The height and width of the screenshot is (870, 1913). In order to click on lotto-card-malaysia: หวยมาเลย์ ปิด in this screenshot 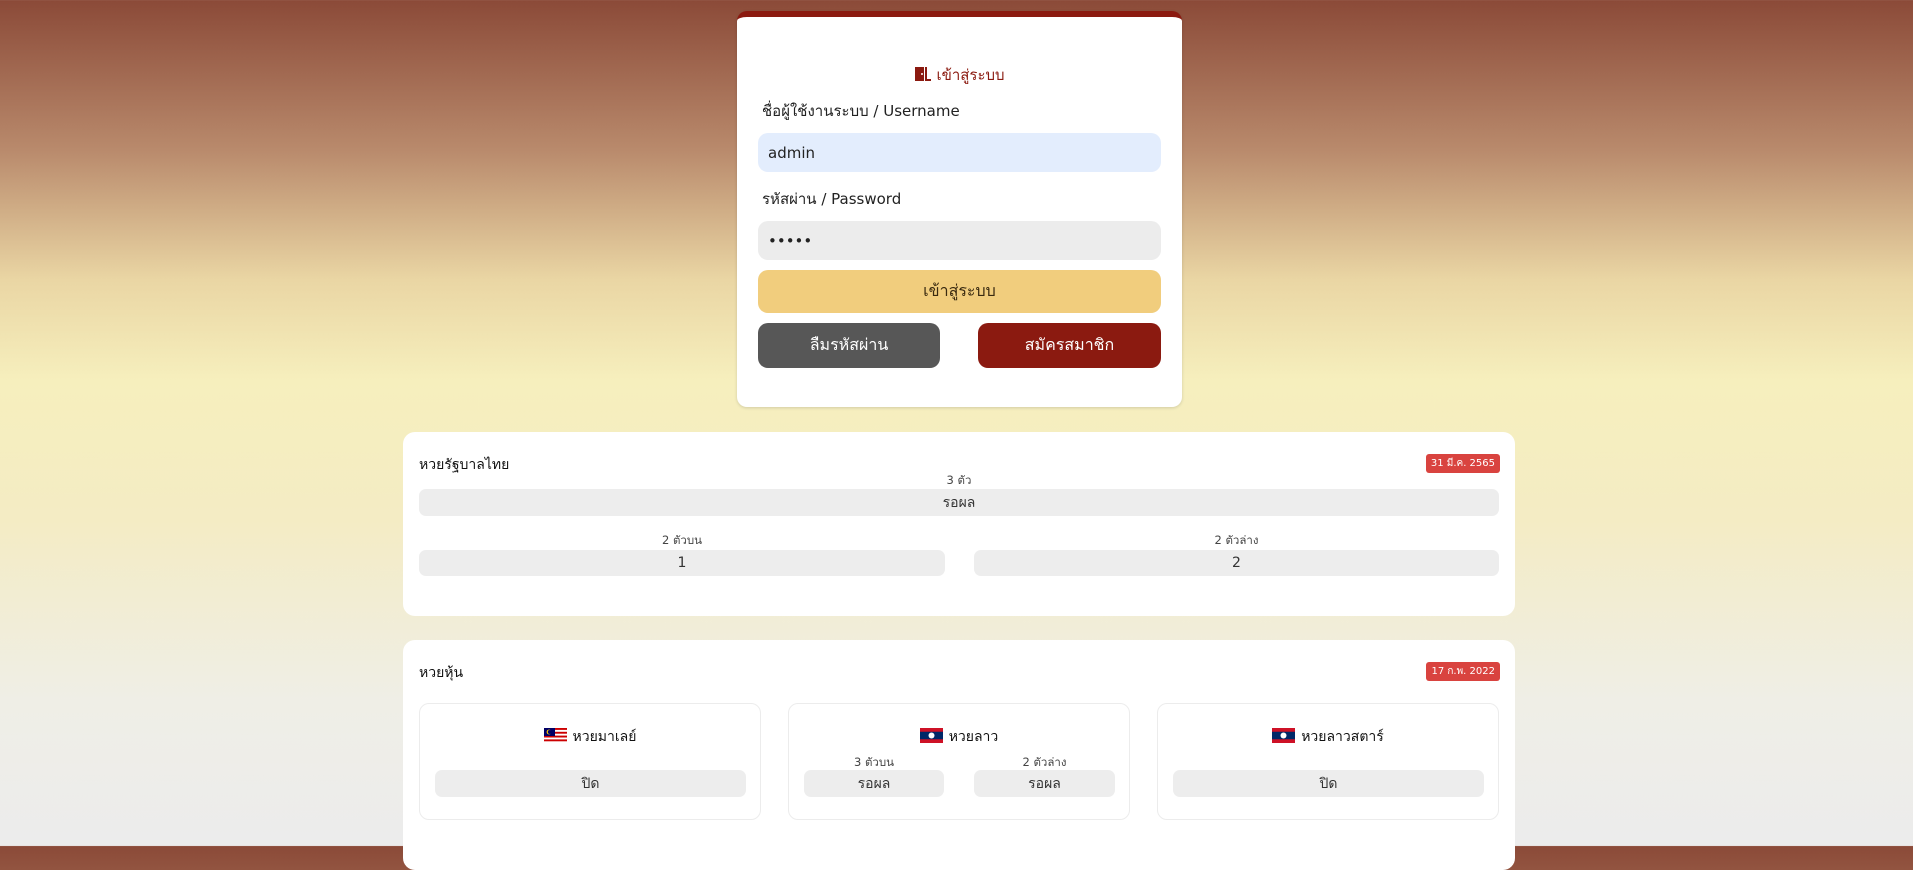, I will do `click(590, 761)`.